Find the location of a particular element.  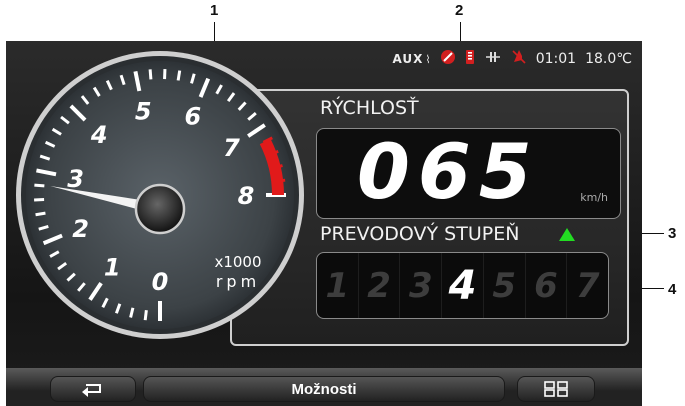

rpm-multiplier: x1000 is located at coordinates (237, 262).